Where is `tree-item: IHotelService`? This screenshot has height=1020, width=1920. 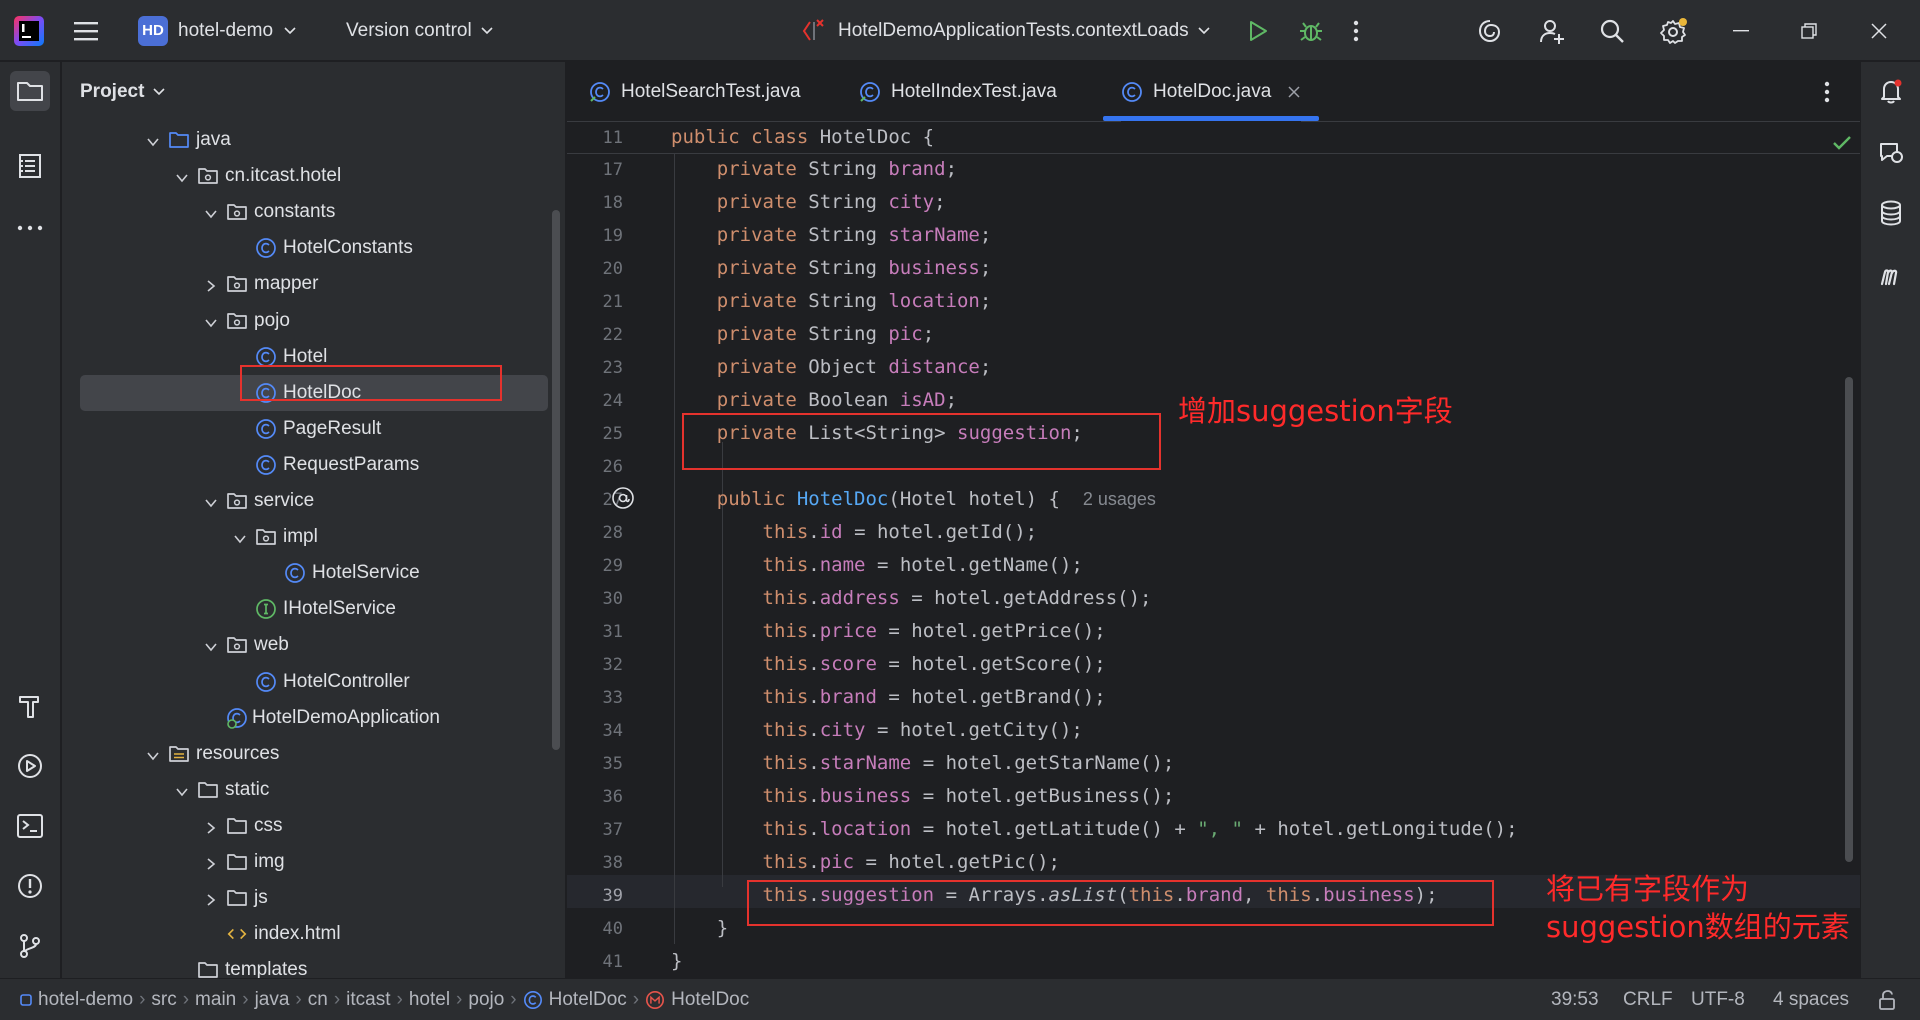
tree-item: IHotelService is located at coordinates (307, 609).